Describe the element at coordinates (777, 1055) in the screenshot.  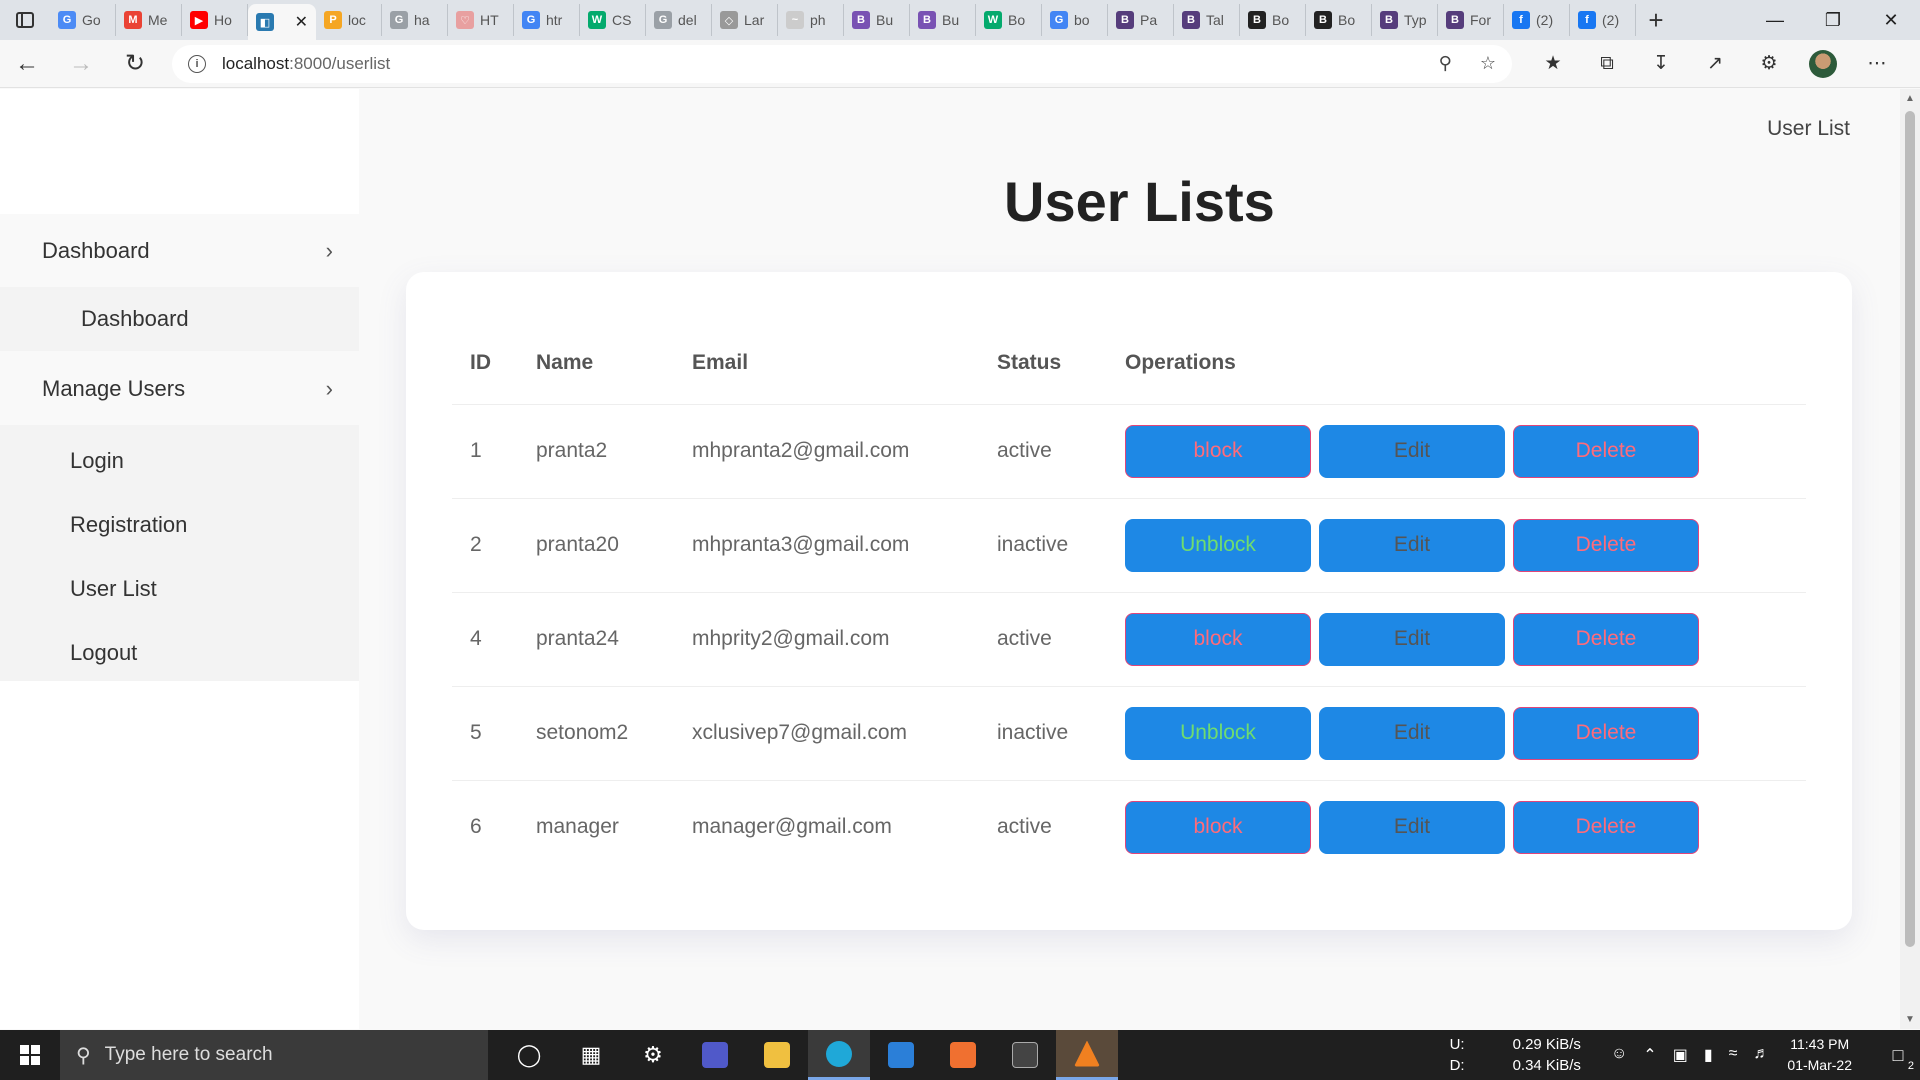
I see `file-explorer-icon` at that location.